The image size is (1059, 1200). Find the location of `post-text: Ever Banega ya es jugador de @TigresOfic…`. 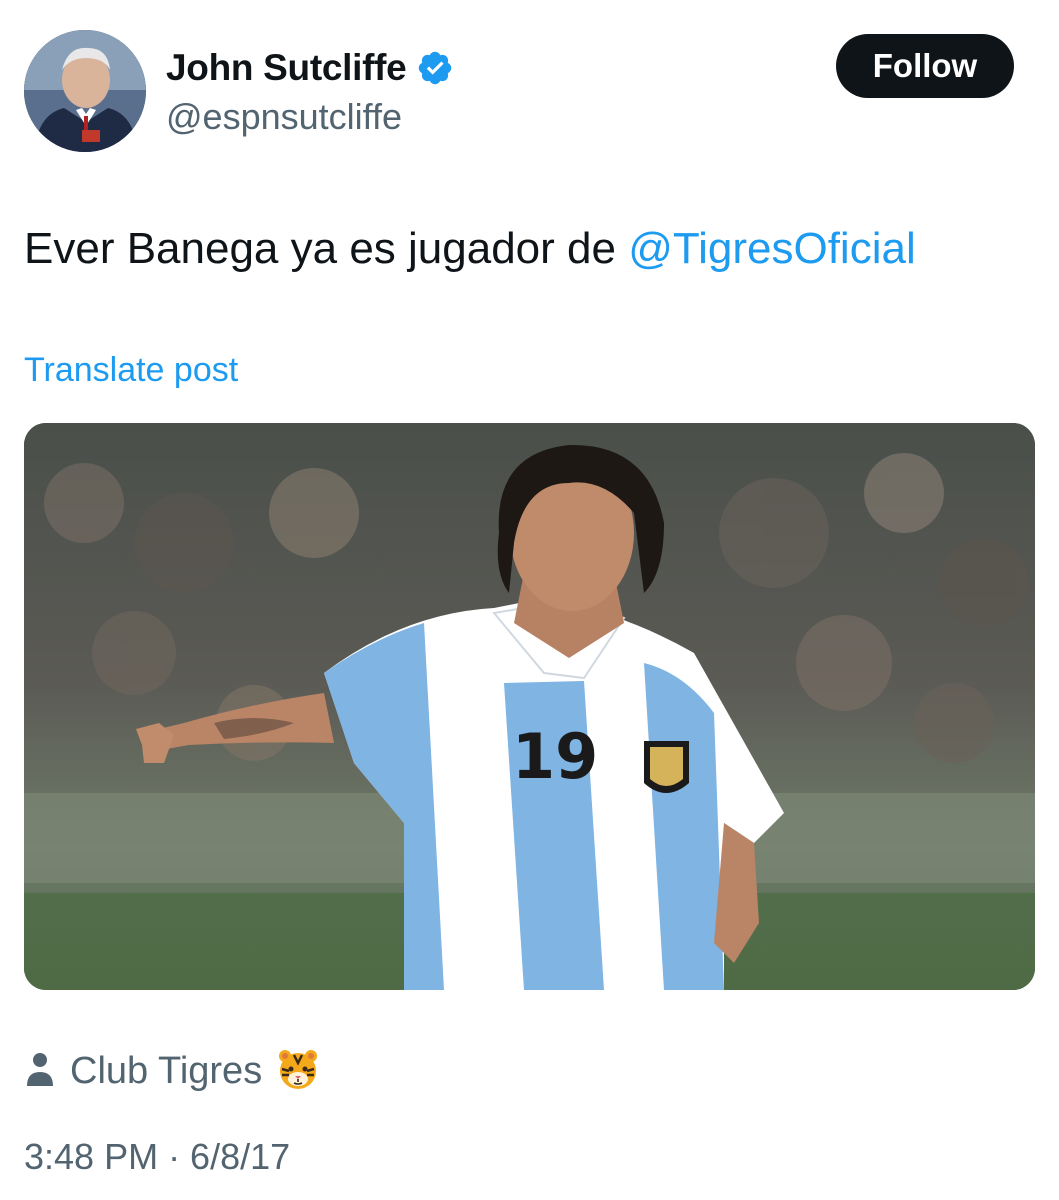

post-text: Ever Banega ya es jugador de @TigresOfic… is located at coordinates (470, 249).